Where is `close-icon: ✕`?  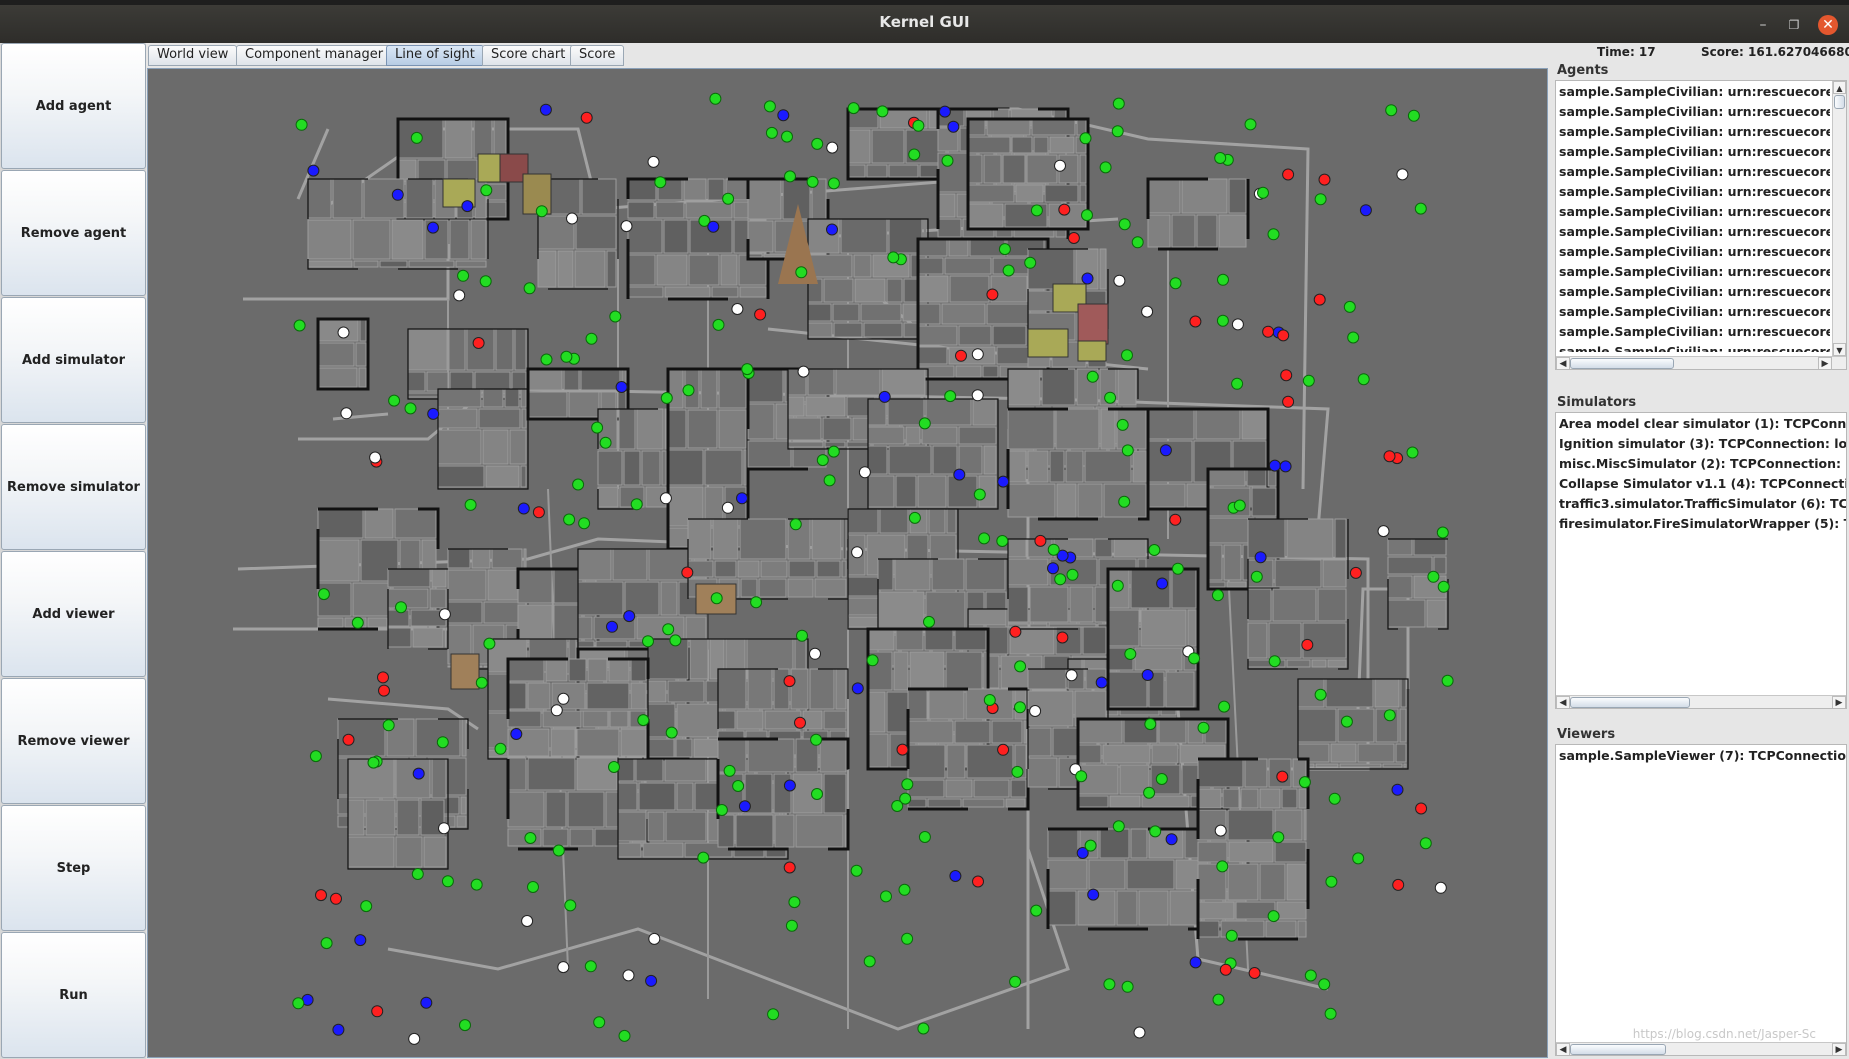 close-icon: ✕ is located at coordinates (1828, 25).